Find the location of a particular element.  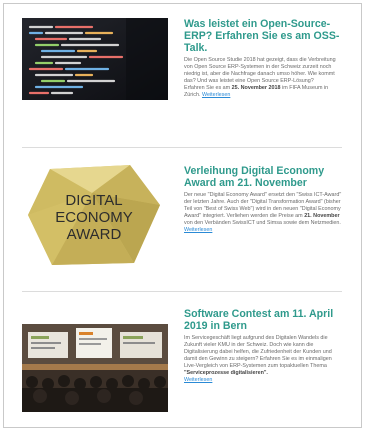

code-screen-image is located at coordinates (95, 59).